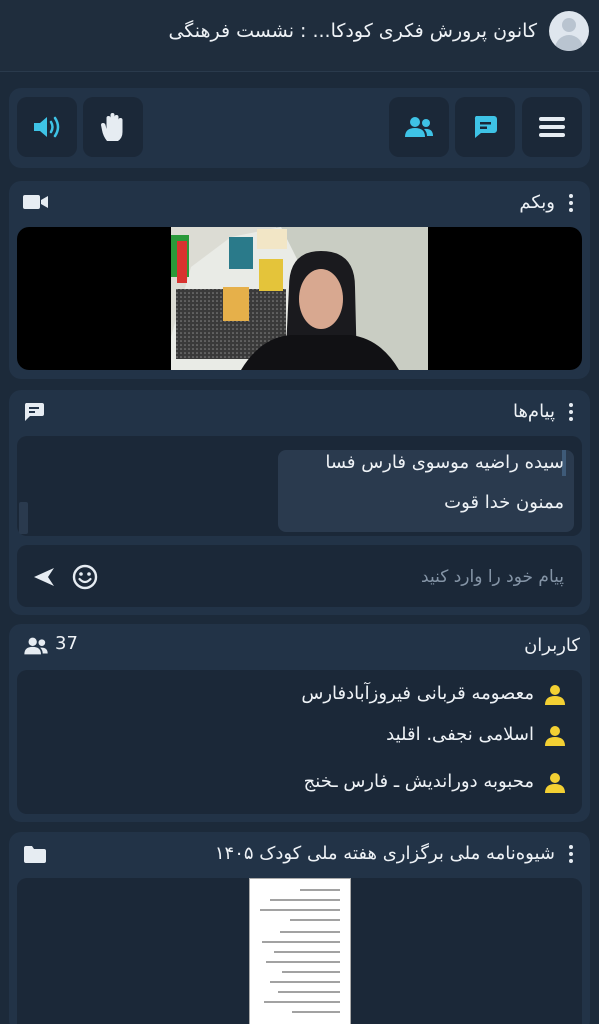 This screenshot has height=1024, width=599. I want to click on message-input-bar: پیام خود را وارد کنید, so click(299, 576).